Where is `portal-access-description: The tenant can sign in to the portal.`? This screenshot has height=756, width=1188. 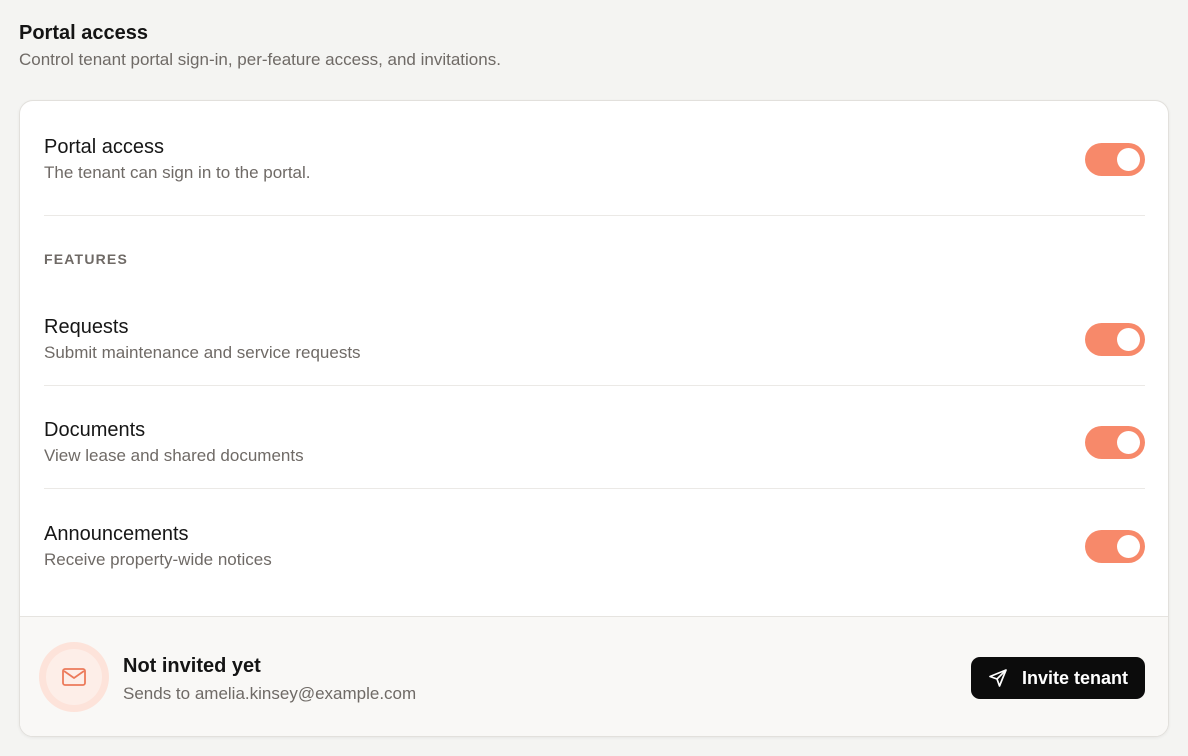 portal-access-description: The tenant can sign in to the portal. is located at coordinates (177, 172).